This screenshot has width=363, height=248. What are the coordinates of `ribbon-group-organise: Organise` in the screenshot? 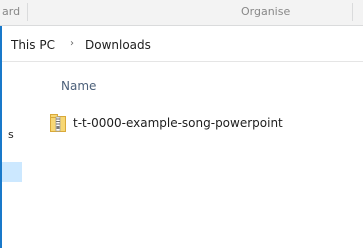 It's located at (266, 11).